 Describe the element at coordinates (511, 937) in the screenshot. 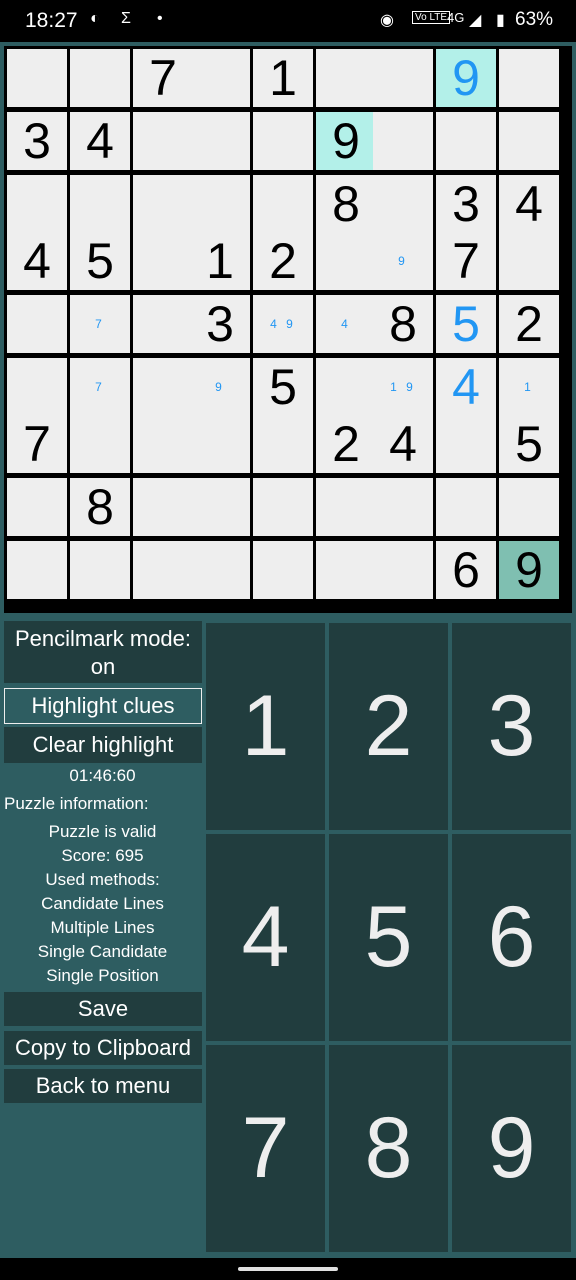

I see `number-key-6: 6` at that location.